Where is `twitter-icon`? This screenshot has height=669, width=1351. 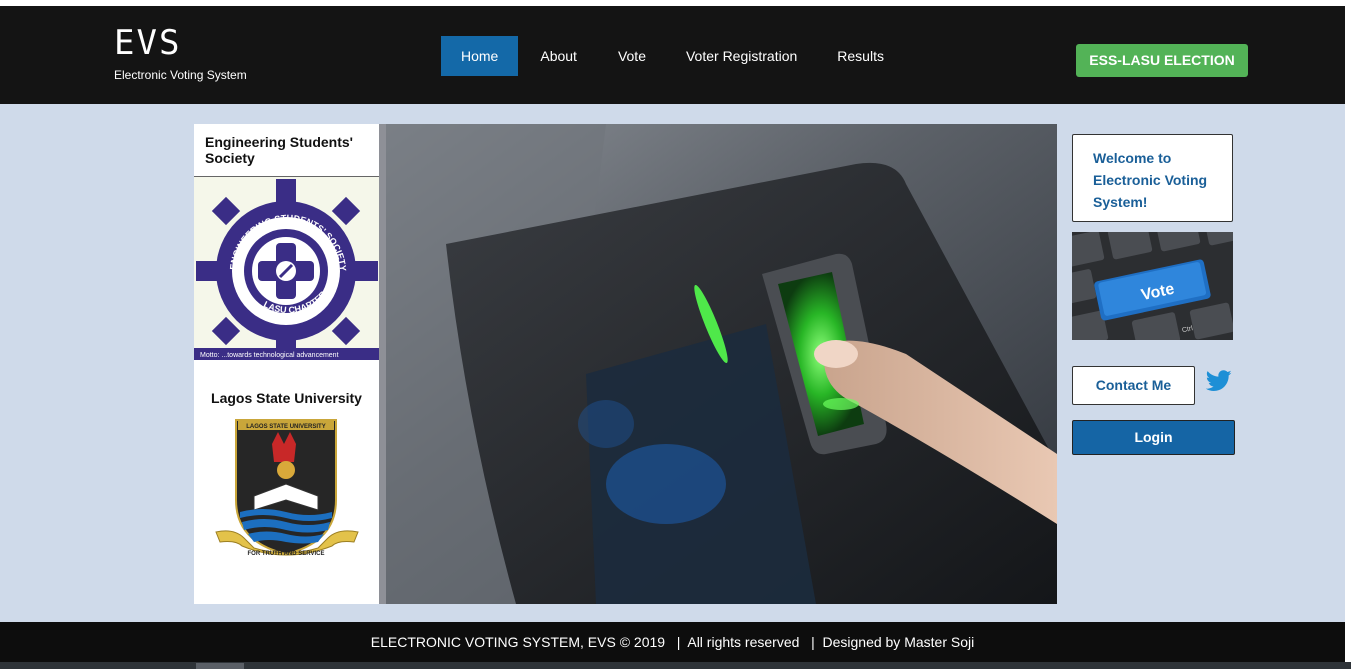
twitter-icon is located at coordinates (1218, 381).